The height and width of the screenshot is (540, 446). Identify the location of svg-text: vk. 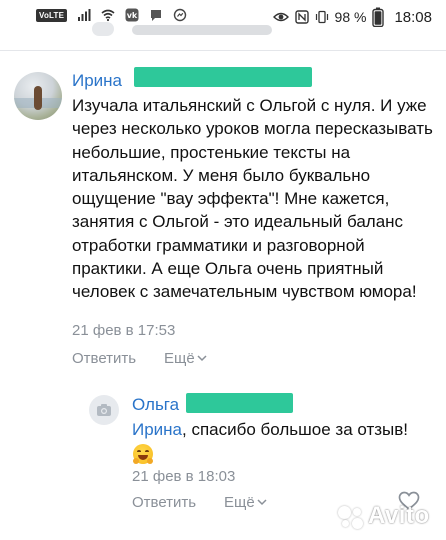
(132, 15).